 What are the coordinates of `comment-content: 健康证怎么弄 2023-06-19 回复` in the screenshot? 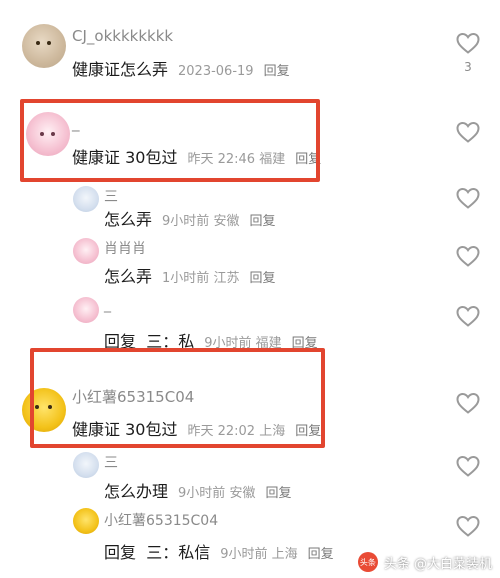 It's located at (181, 68).